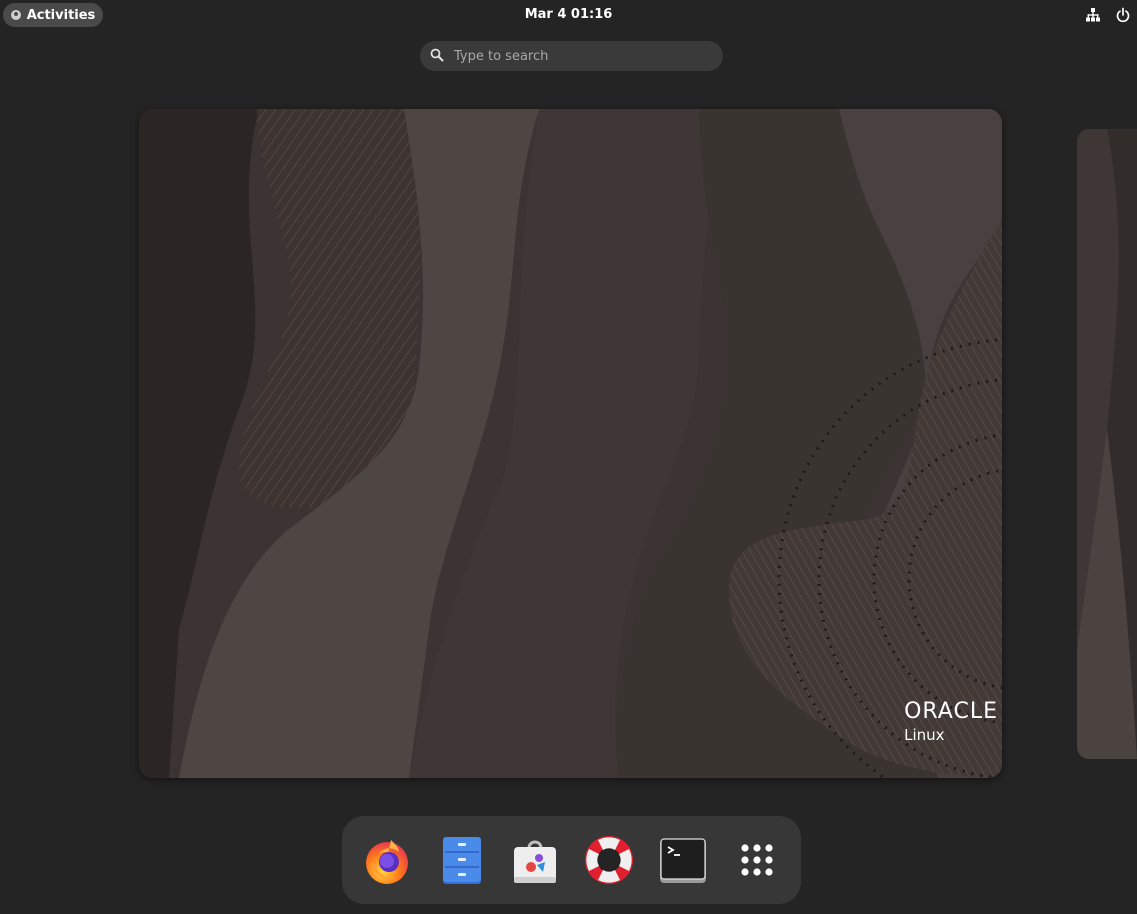  What do you see at coordinates (1093, 15) in the screenshot?
I see `network-icon` at bounding box center [1093, 15].